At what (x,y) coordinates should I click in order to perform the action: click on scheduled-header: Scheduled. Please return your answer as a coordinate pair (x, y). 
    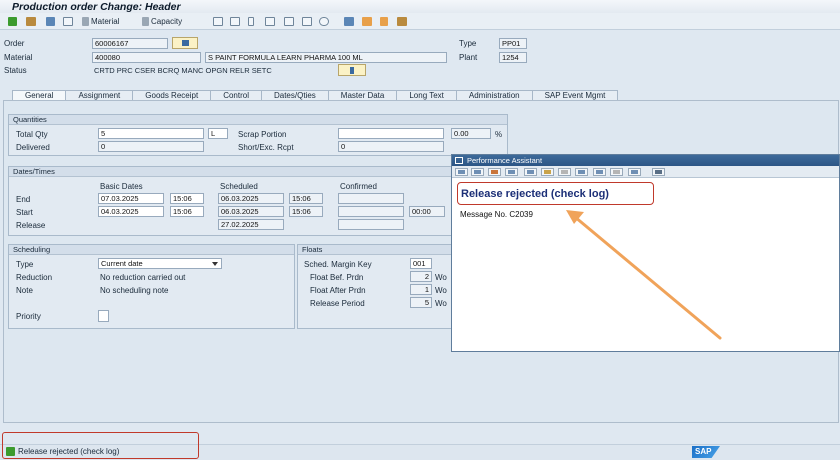
    Looking at the image, I should click on (239, 186).